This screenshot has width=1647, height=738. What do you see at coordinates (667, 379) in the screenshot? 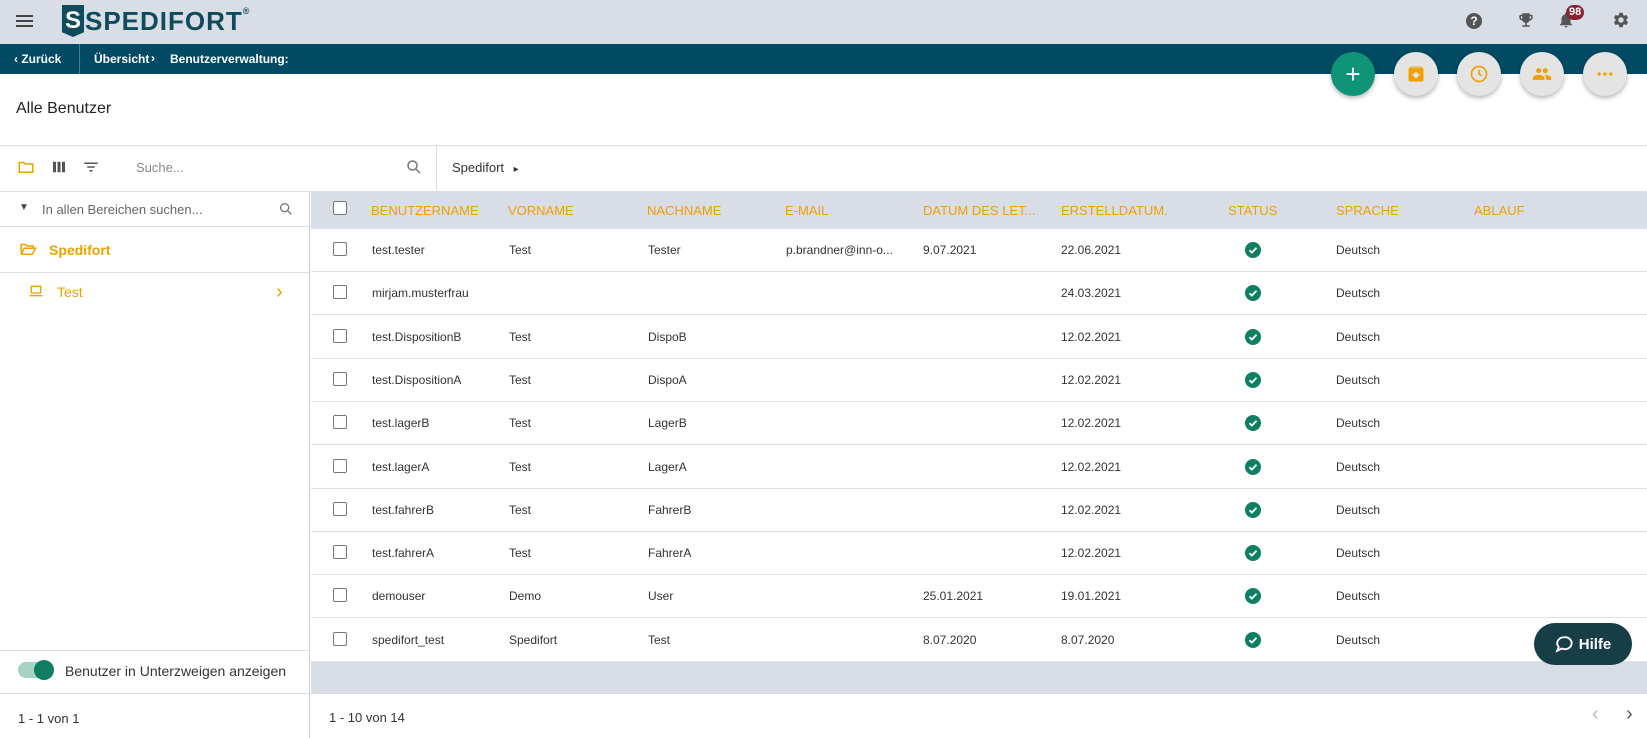
I see `cell-lastname: DispoA` at bounding box center [667, 379].